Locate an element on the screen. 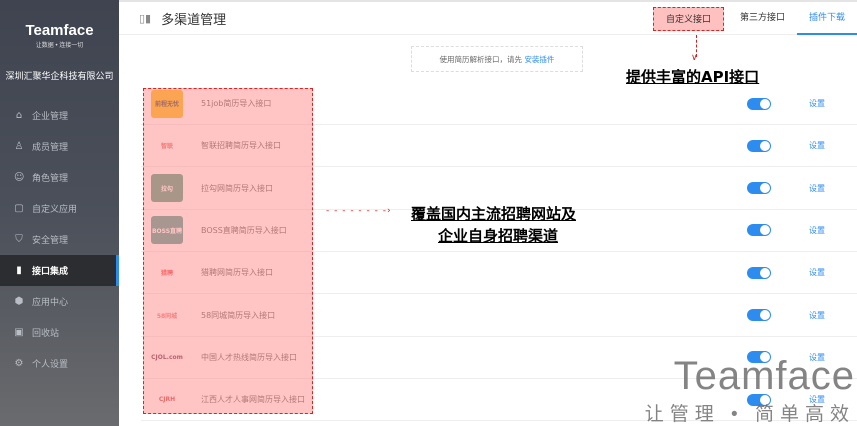 The image size is (857, 426). sidebar-item-0: ⌂ 企业管理 is located at coordinates (59, 115).